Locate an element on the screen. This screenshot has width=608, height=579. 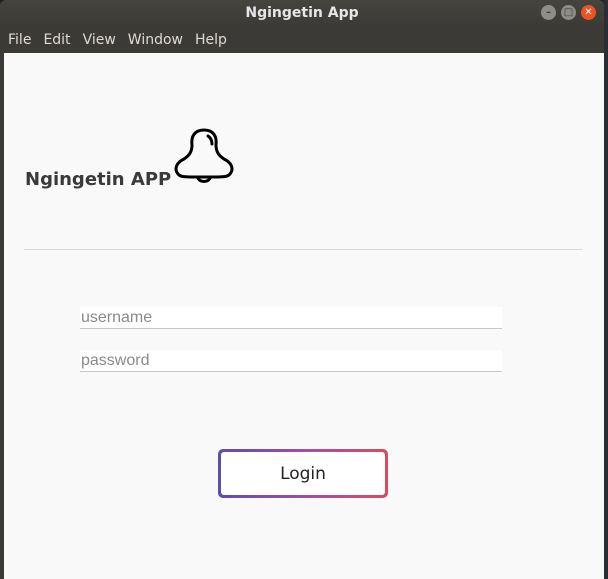
bell-icon is located at coordinates (204, 155).